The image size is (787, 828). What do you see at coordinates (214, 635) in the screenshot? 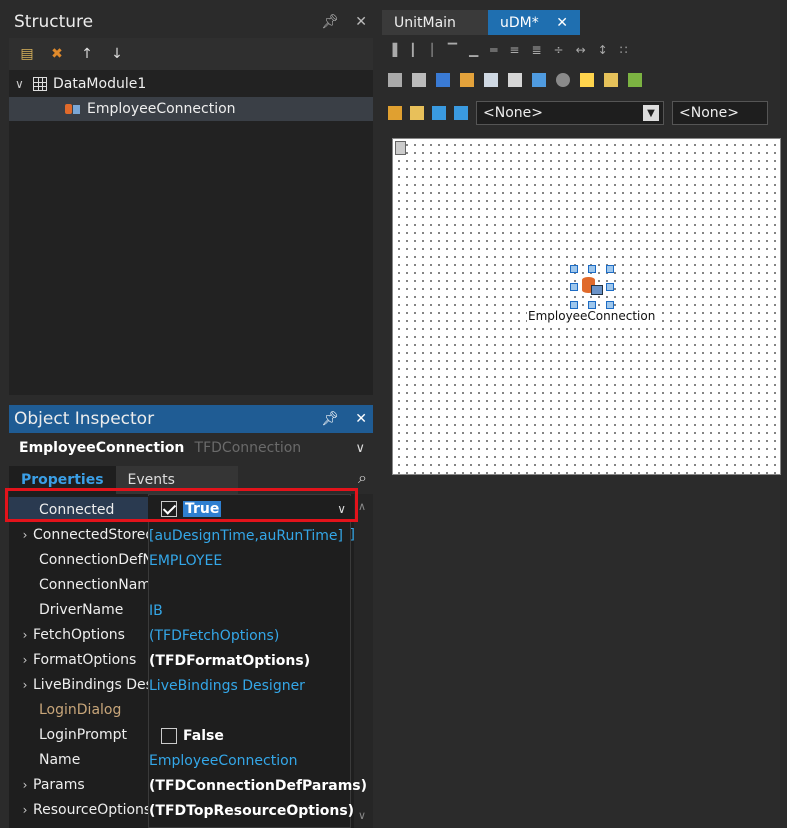
I see `value-fetchoptions: (TFDFetchOptions)` at bounding box center [214, 635].